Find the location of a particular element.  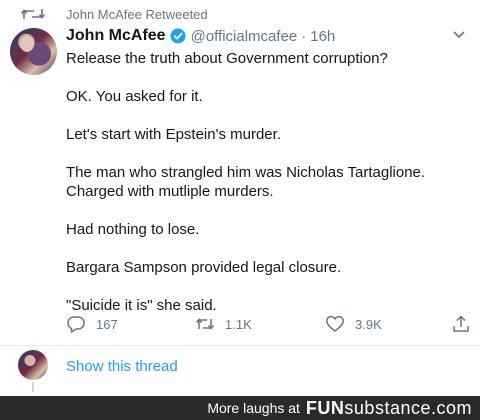

share-button is located at coordinates (465, 324).